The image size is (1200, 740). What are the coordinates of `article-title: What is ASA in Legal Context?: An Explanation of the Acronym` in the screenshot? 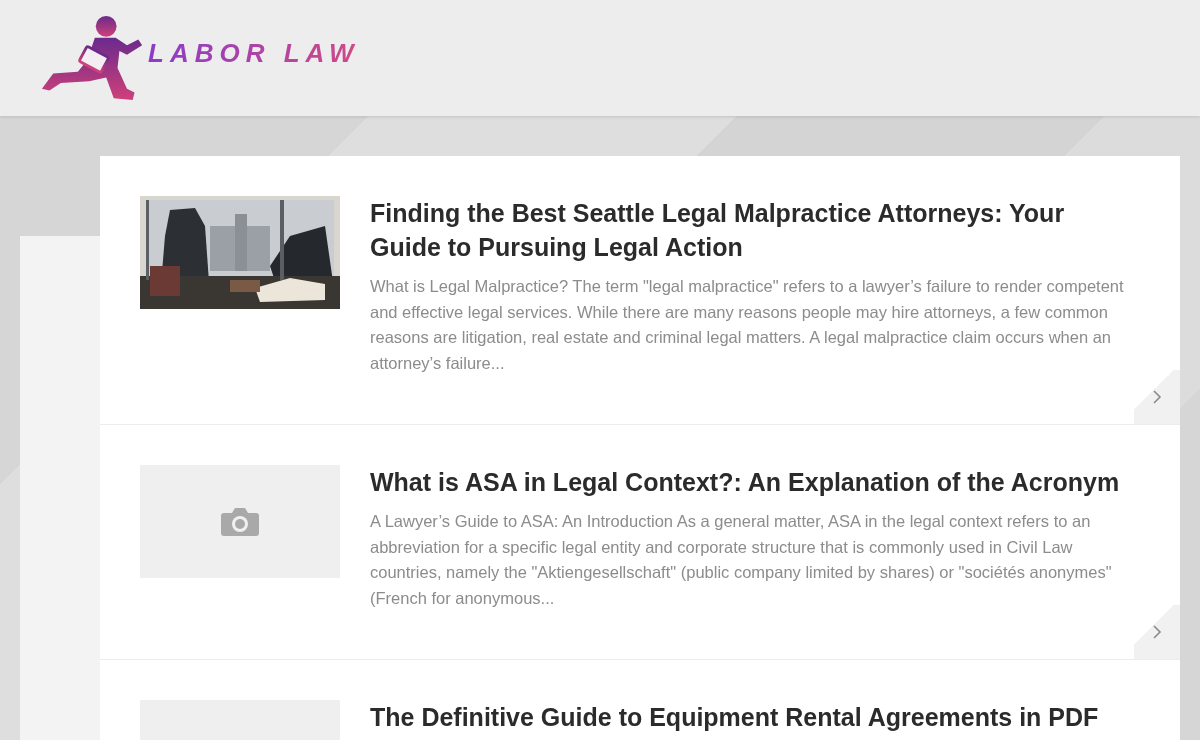 It's located at (755, 482).